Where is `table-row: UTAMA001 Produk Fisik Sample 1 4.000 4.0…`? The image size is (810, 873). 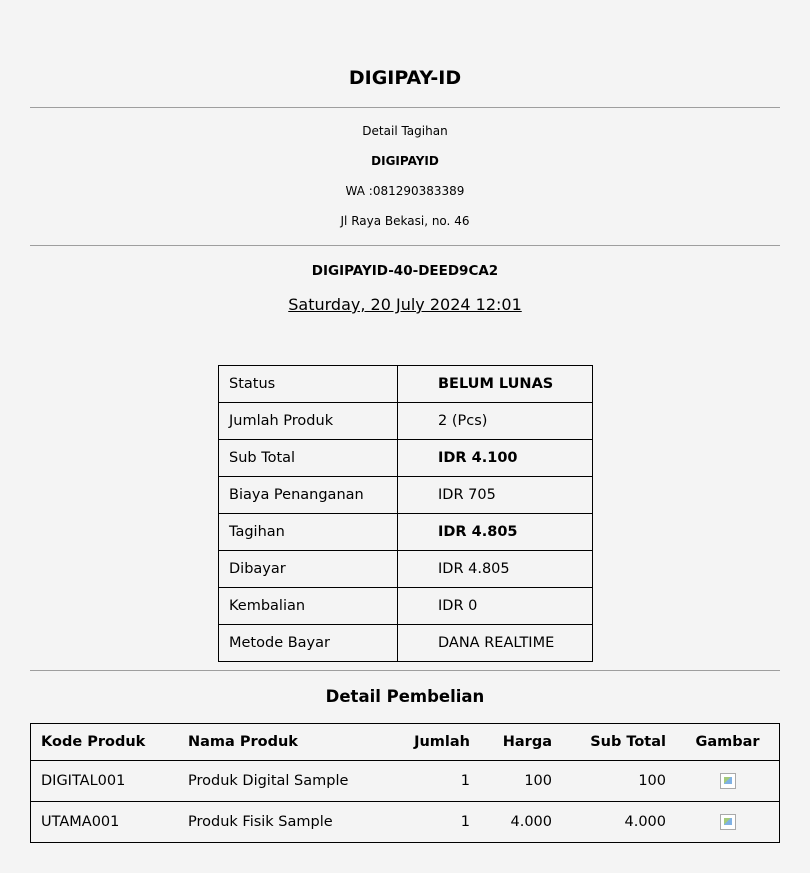
table-row: UTAMA001 Produk Fisik Sample 1 4.000 4.0… is located at coordinates (405, 822).